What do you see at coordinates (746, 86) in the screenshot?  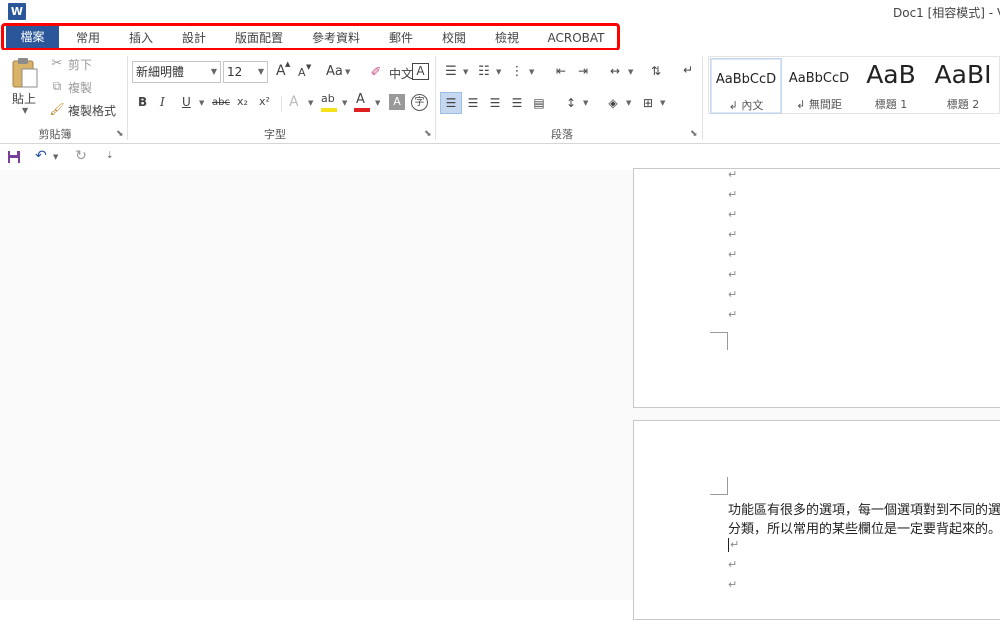 I see `style-normal: AaBbCcD ↲ 內文` at bounding box center [746, 86].